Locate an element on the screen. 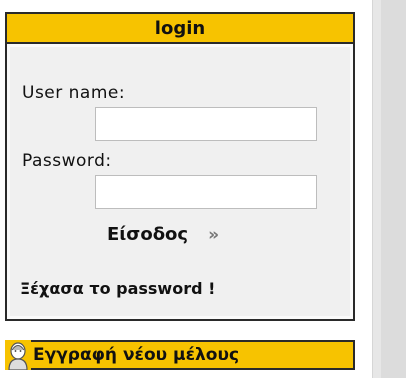 The width and height of the screenshot is (406, 378). register-label: Εγγραφή νέου μέλους is located at coordinates (136, 355).